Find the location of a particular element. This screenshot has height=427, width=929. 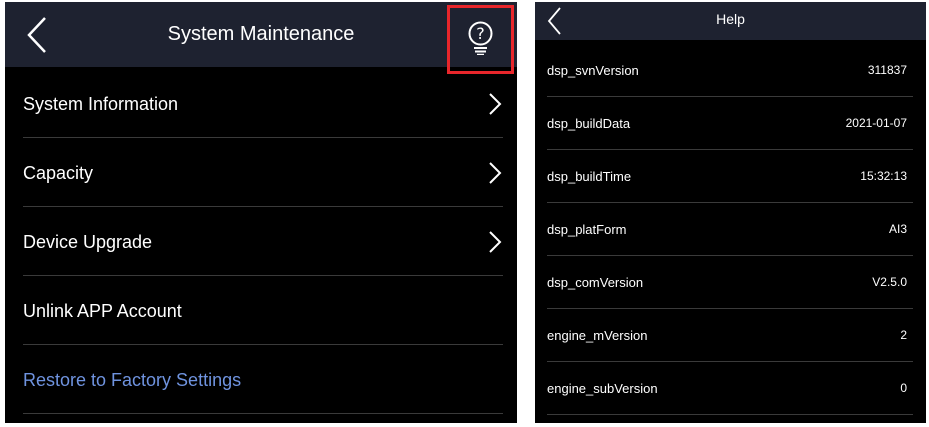

menu-item-restore-factory-settings: Restore to Factory Settings is located at coordinates (263, 380).